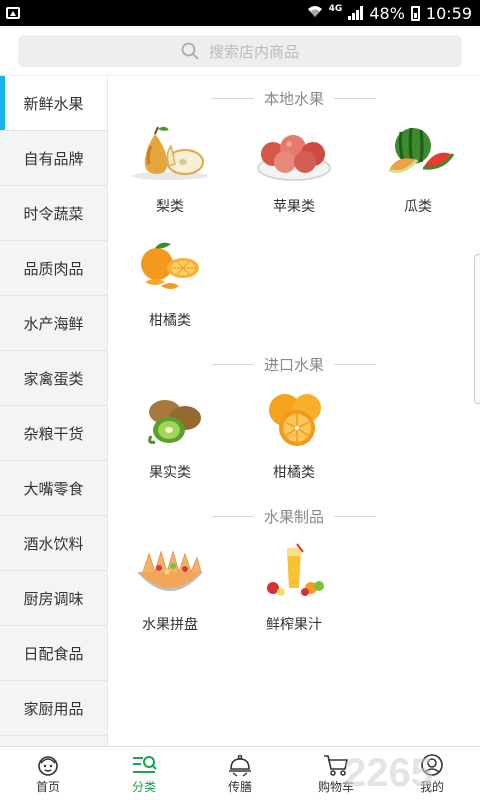 The height and width of the screenshot is (800, 480). Describe the element at coordinates (418, 154) in the screenshot. I see `melon-icon` at that location.